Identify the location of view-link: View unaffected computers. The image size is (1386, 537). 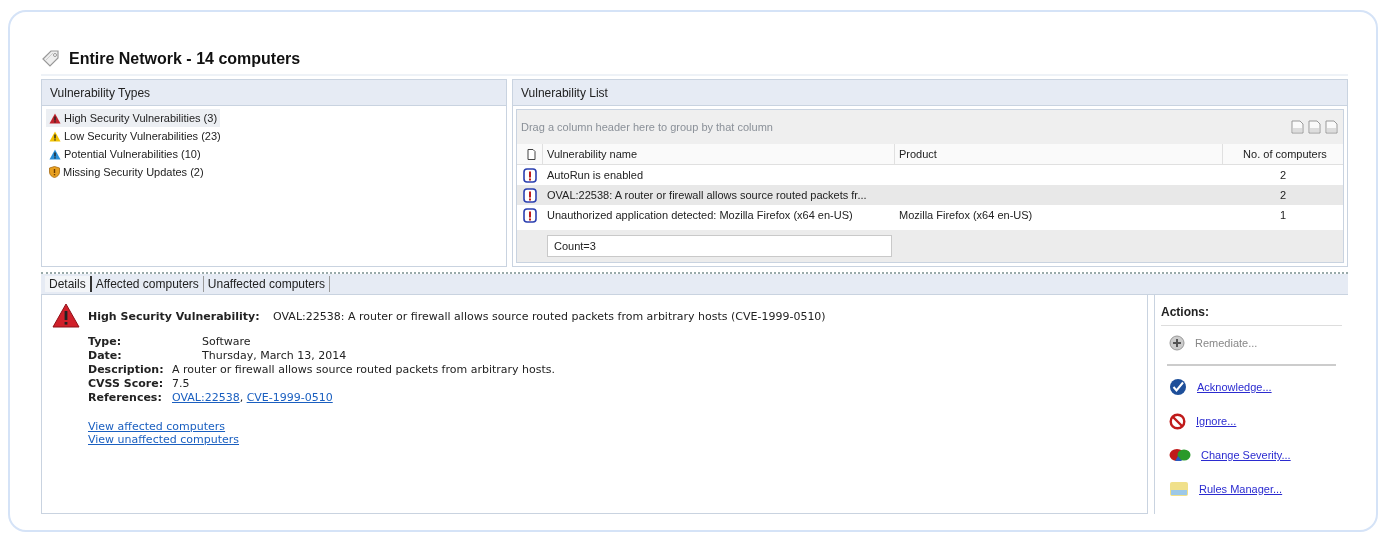
(164, 439).